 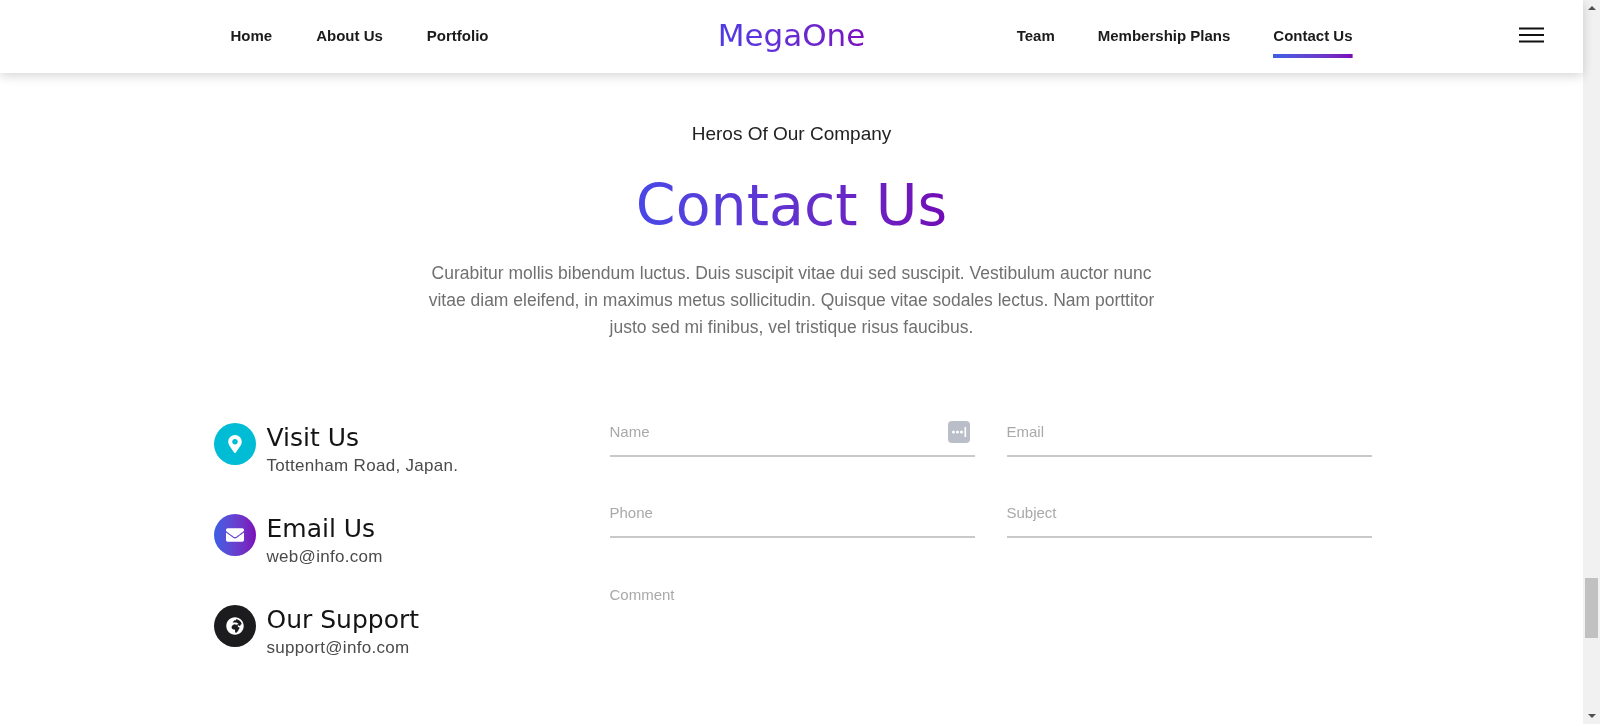 I want to click on scrollbar-thumb, so click(x=1591, y=608).